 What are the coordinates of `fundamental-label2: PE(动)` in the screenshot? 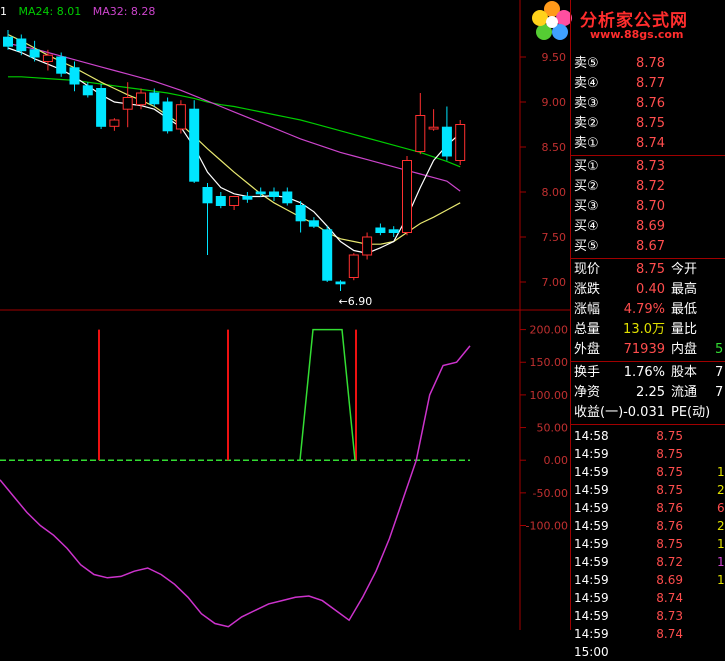 It's located at (691, 412).